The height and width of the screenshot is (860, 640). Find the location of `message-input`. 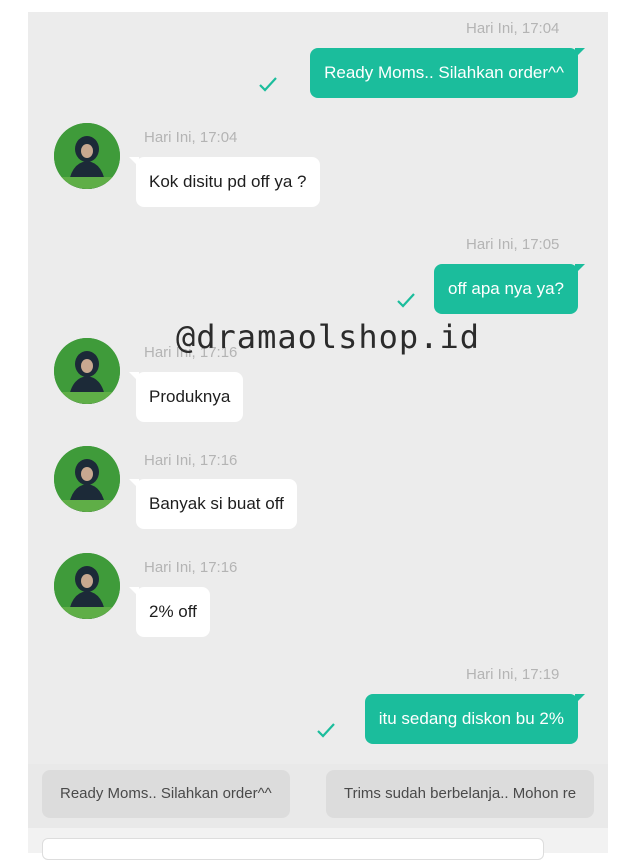

message-input is located at coordinates (293, 849).